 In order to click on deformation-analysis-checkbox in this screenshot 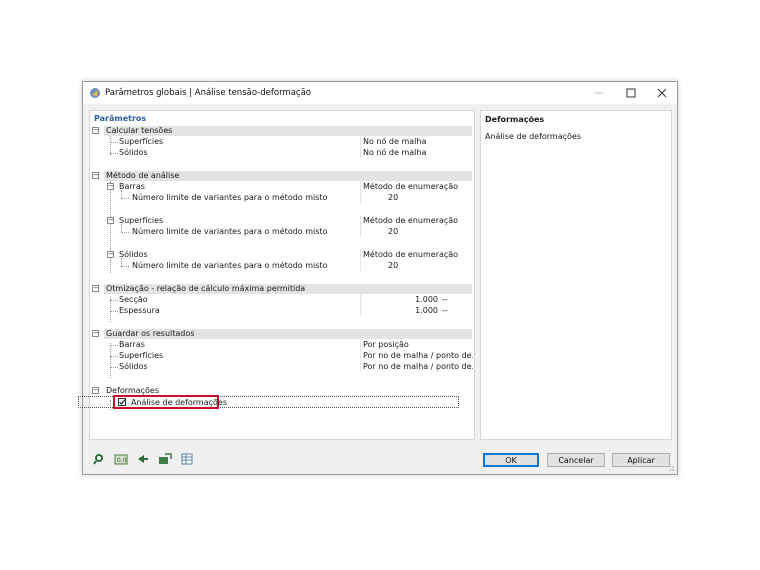, I will do `click(122, 402)`.